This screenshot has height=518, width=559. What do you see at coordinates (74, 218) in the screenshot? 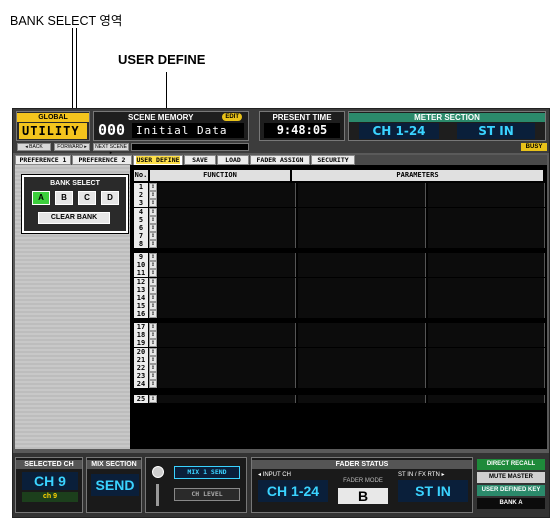
I see `clear-bank-button: CLEAR BANK` at bounding box center [74, 218].